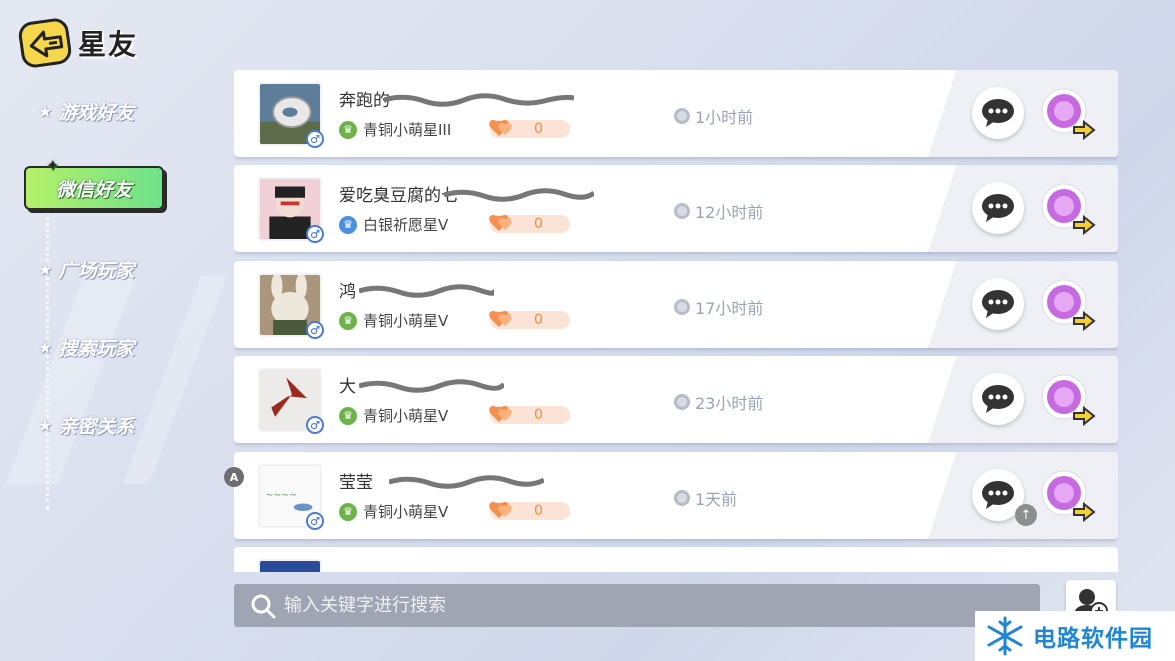  I want to click on sidebar-item-intimate-relations: ★ 亲密关系, so click(86, 425).